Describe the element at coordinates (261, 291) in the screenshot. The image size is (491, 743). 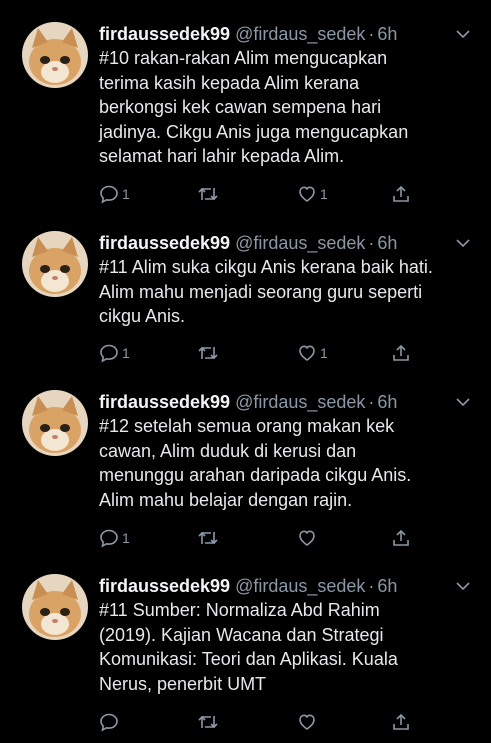
I see `tweet-text-line: Alim mahu menjadi seorang guru seperti` at that location.